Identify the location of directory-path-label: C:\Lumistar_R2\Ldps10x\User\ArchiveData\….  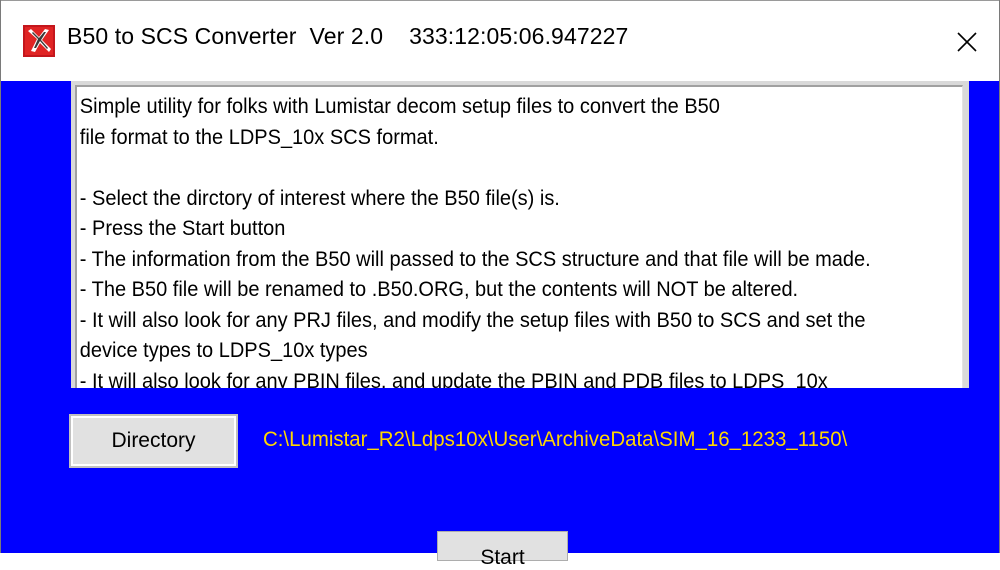
(555, 439).